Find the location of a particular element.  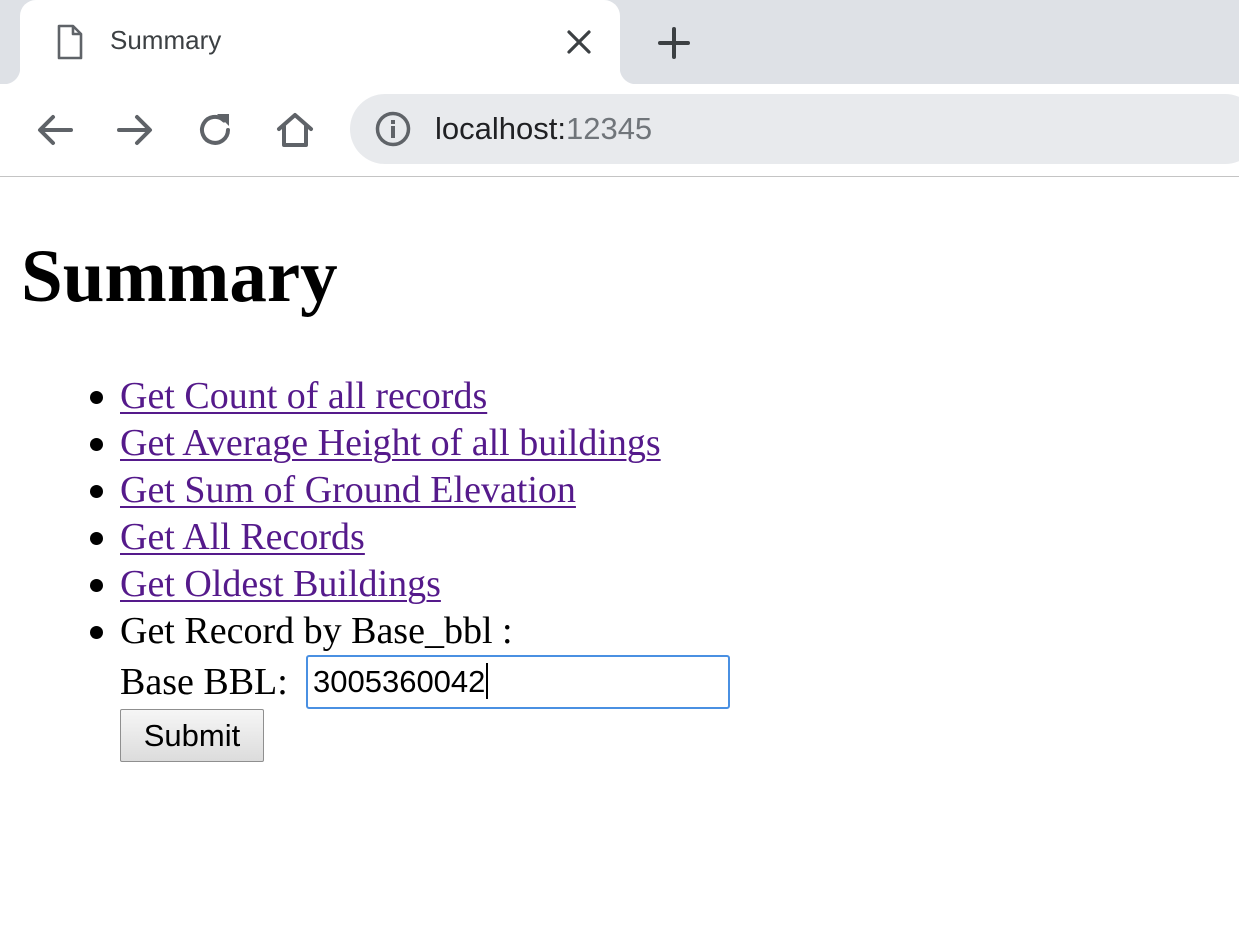

tab-title: Summary is located at coordinates (166, 40).